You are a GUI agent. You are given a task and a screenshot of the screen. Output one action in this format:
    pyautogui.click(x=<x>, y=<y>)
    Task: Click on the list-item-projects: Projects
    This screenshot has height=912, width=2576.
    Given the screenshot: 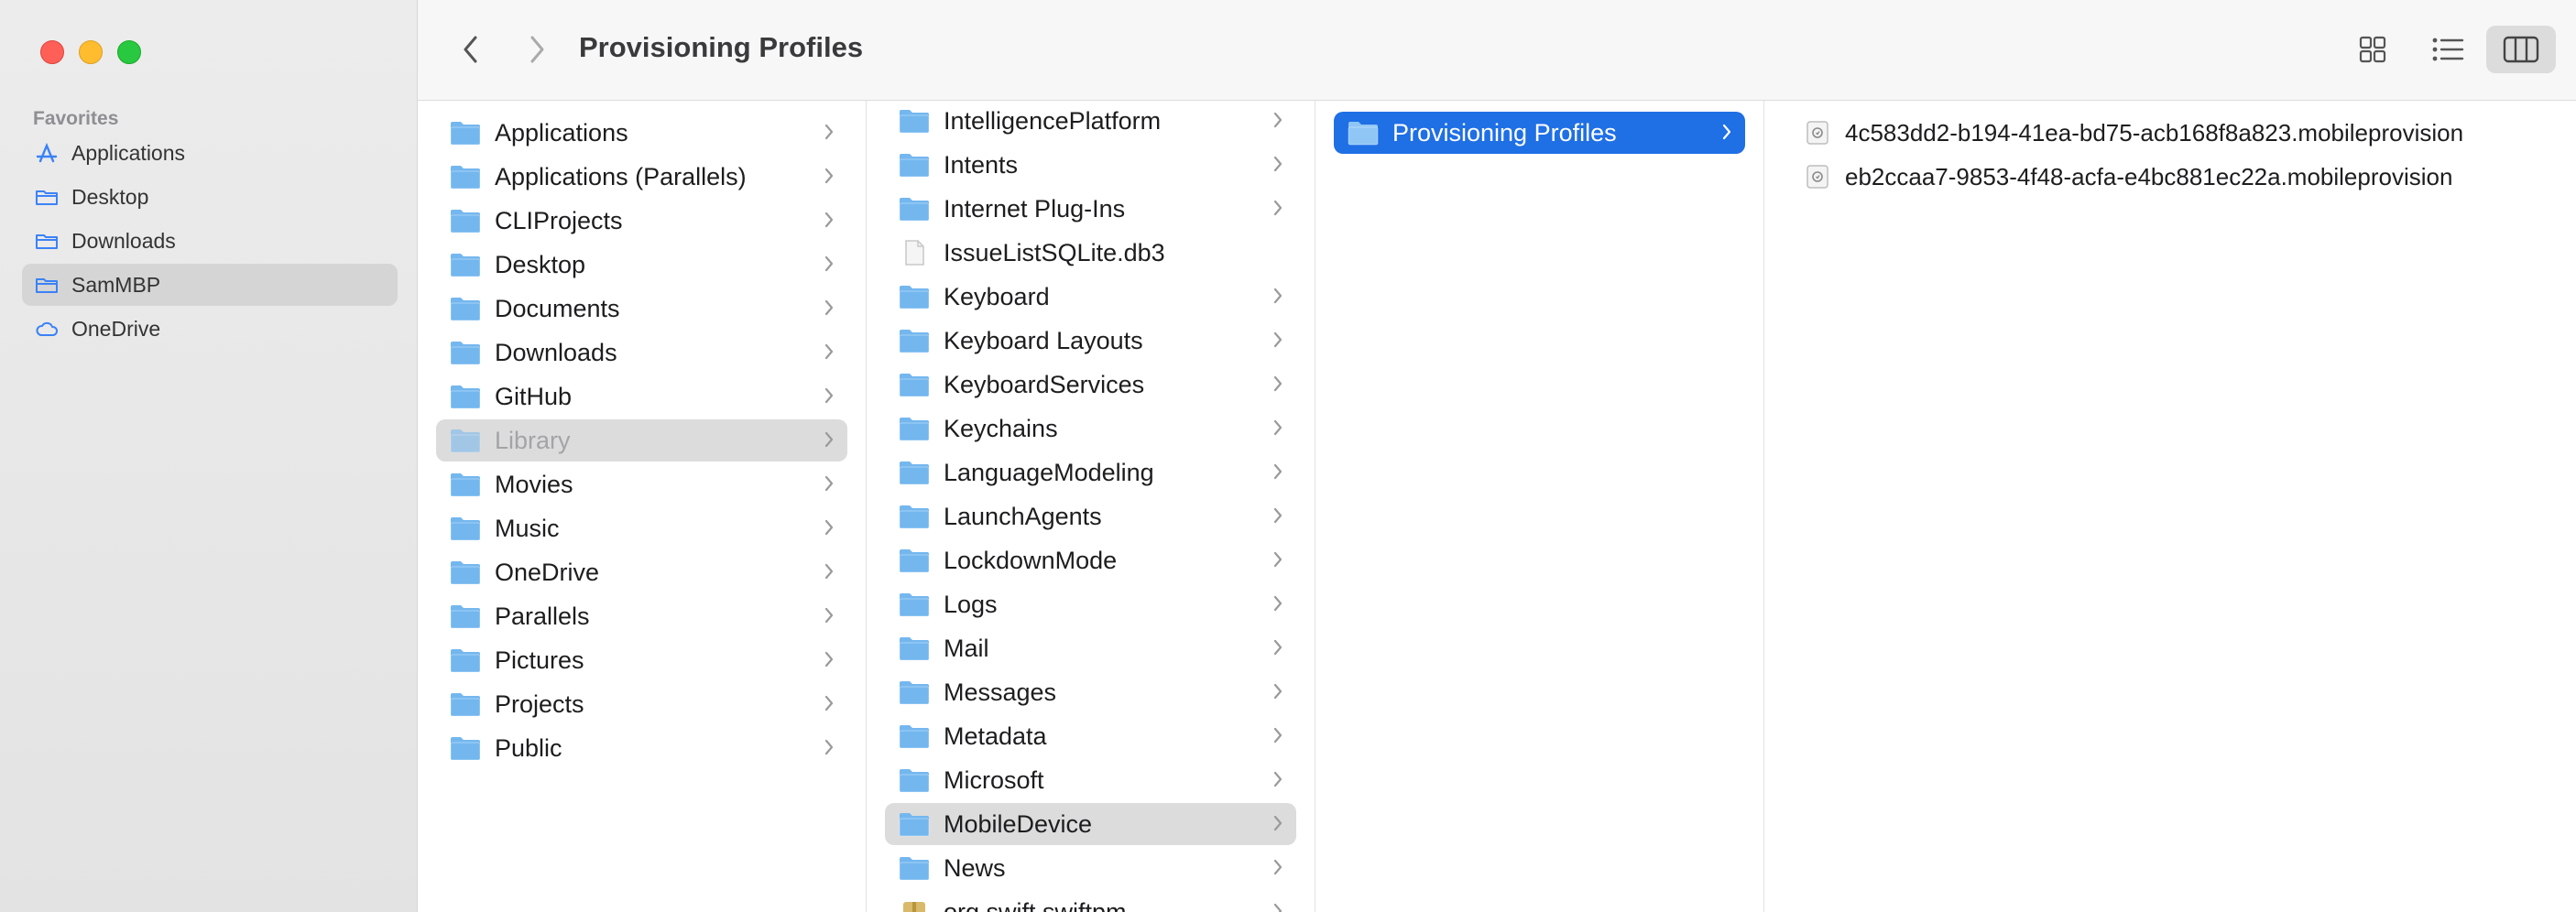 What is the action you would take?
    pyautogui.click(x=642, y=704)
    